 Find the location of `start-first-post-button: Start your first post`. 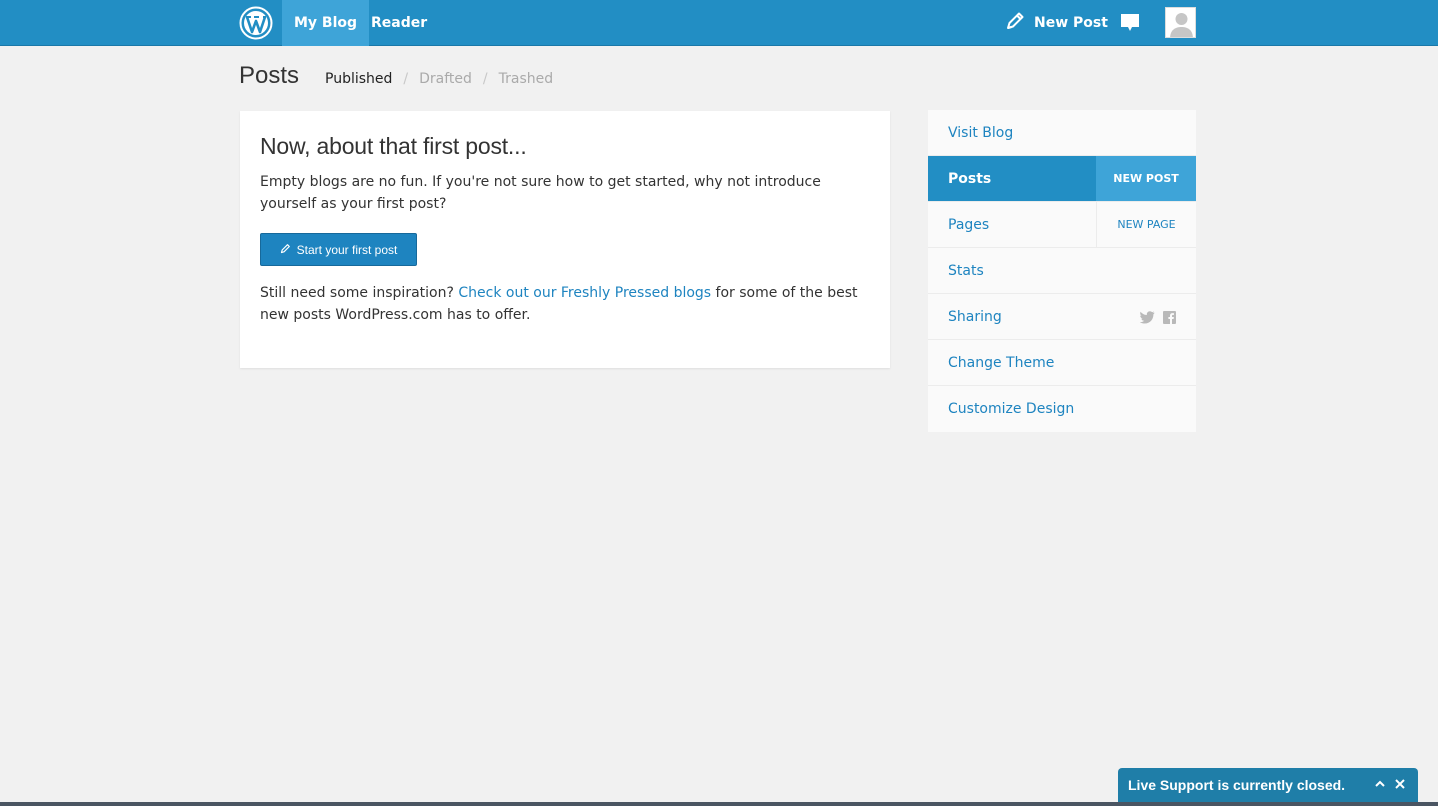

start-first-post-button: Start your first post is located at coordinates (338, 249).